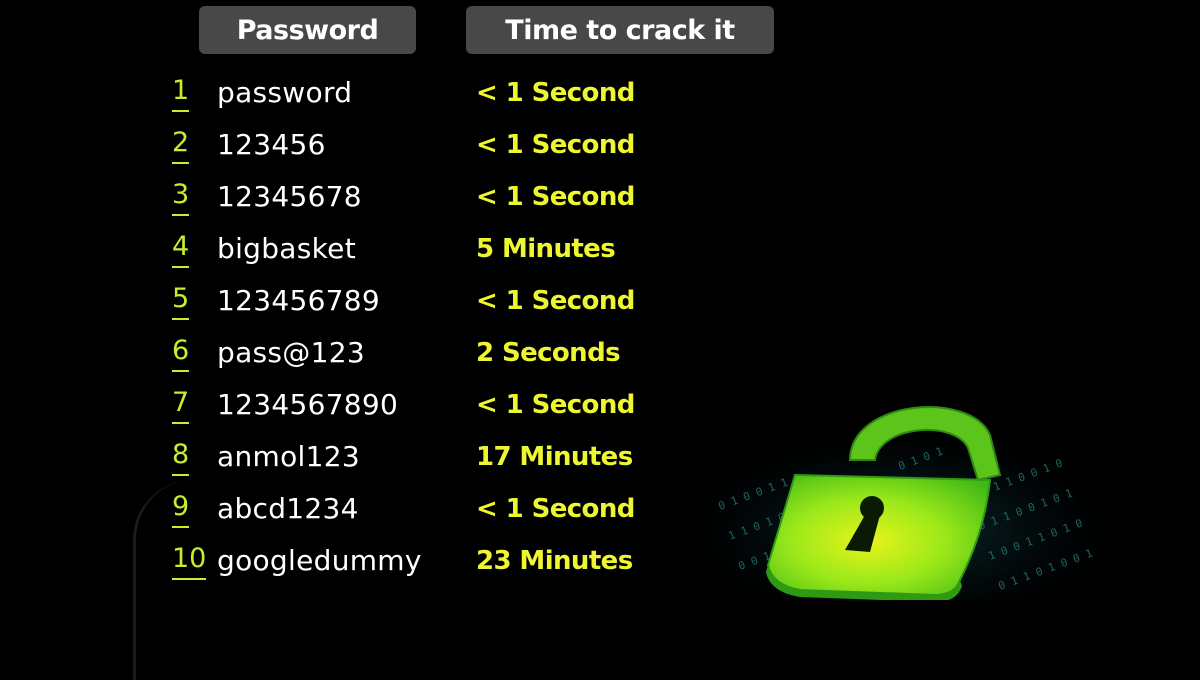  Describe the element at coordinates (286, 248) in the screenshot. I see `password-text: bigbasket` at that location.